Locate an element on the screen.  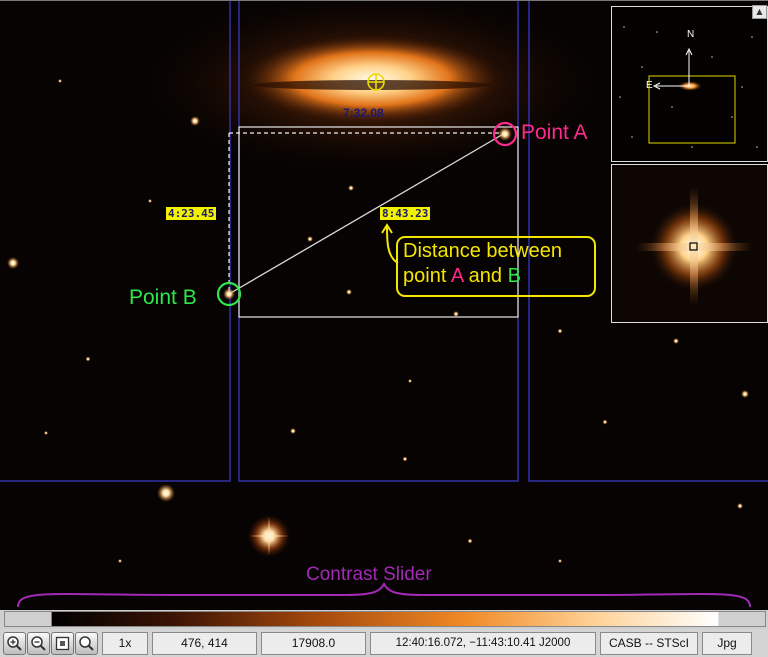
panner-scroll-up-icon: ▲ is located at coordinates (759, 12).